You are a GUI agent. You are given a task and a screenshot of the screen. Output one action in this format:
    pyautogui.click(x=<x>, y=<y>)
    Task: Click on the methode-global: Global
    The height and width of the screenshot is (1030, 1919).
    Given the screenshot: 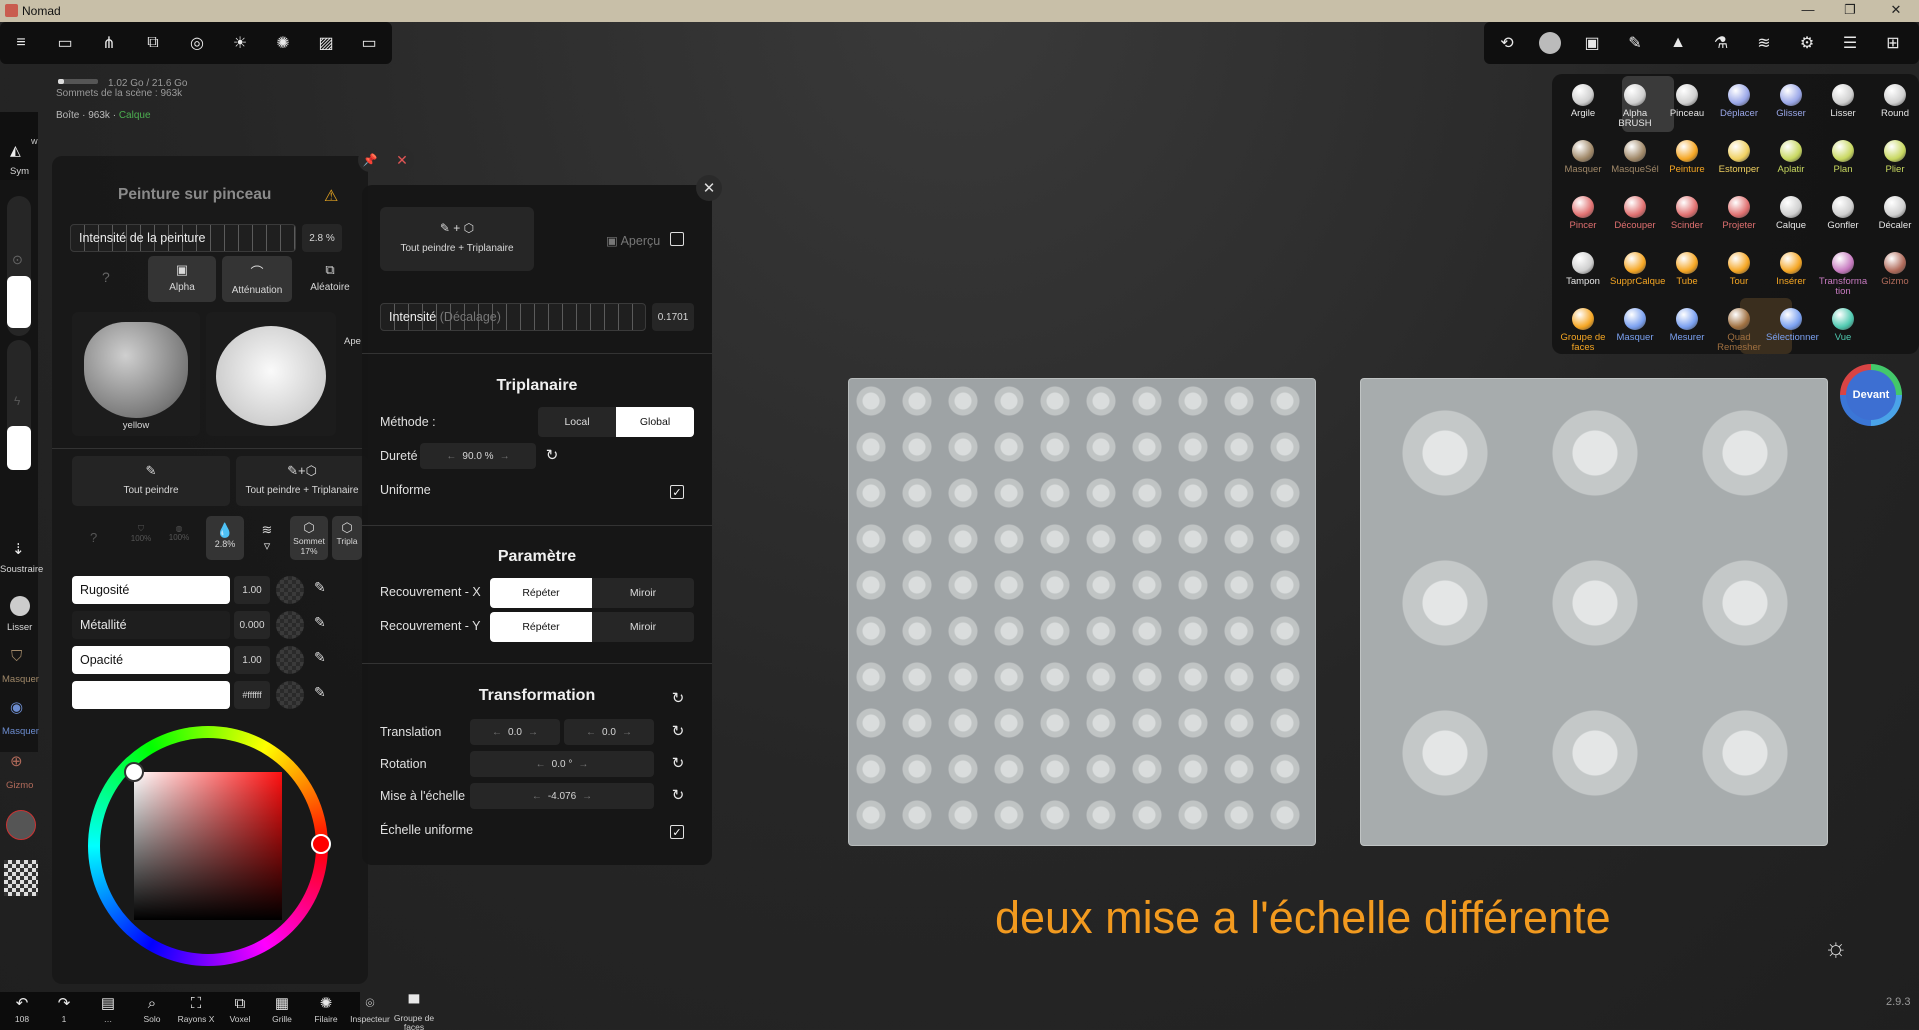 What is the action you would take?
    pyautogui.click(x=655, y=422)
    